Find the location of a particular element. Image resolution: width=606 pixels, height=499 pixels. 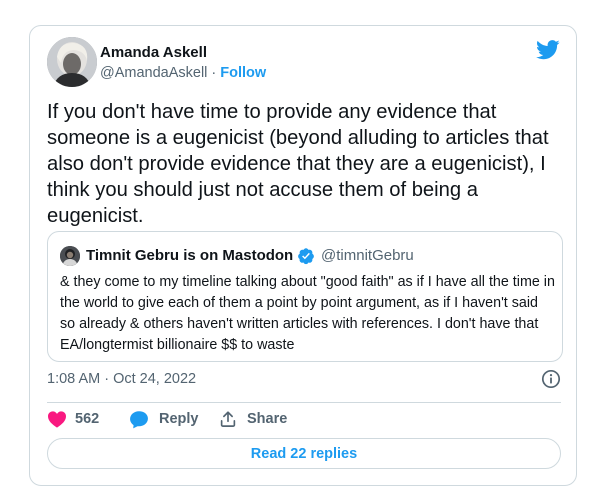

twitter-bird-icon is located at coordinates (548, 50).